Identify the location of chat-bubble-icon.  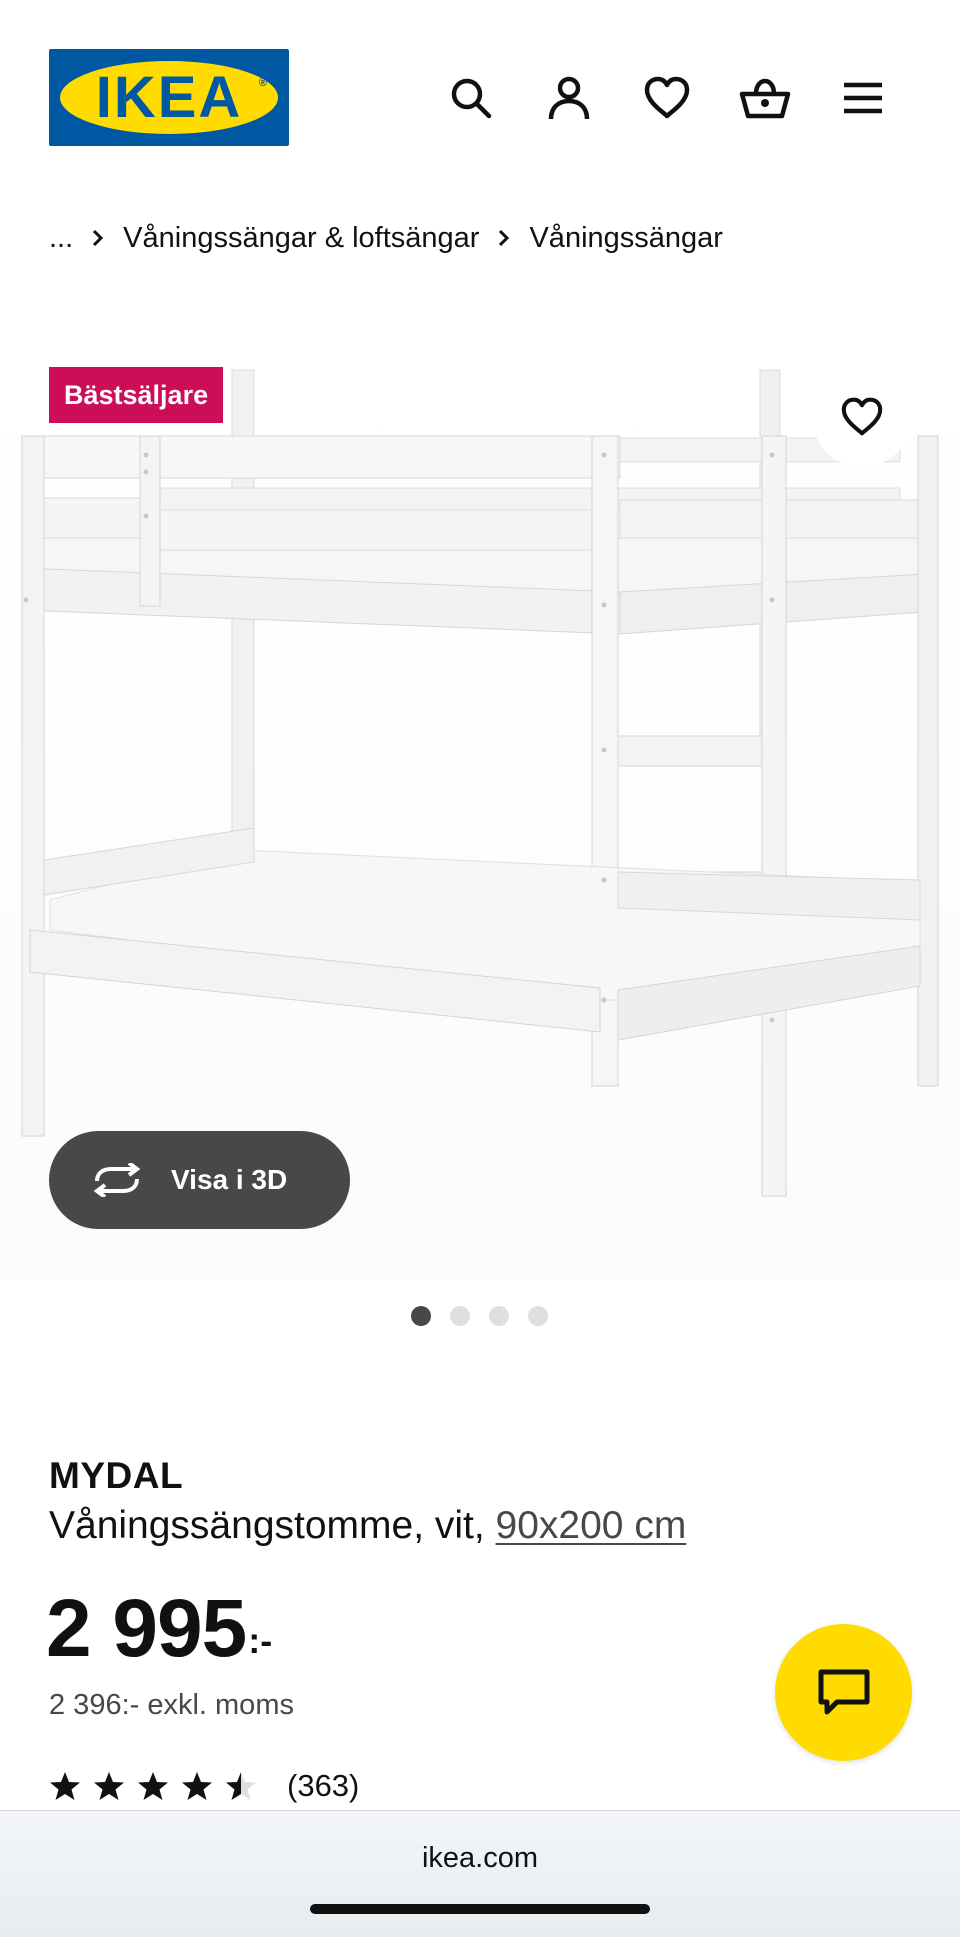
(843, 1691).